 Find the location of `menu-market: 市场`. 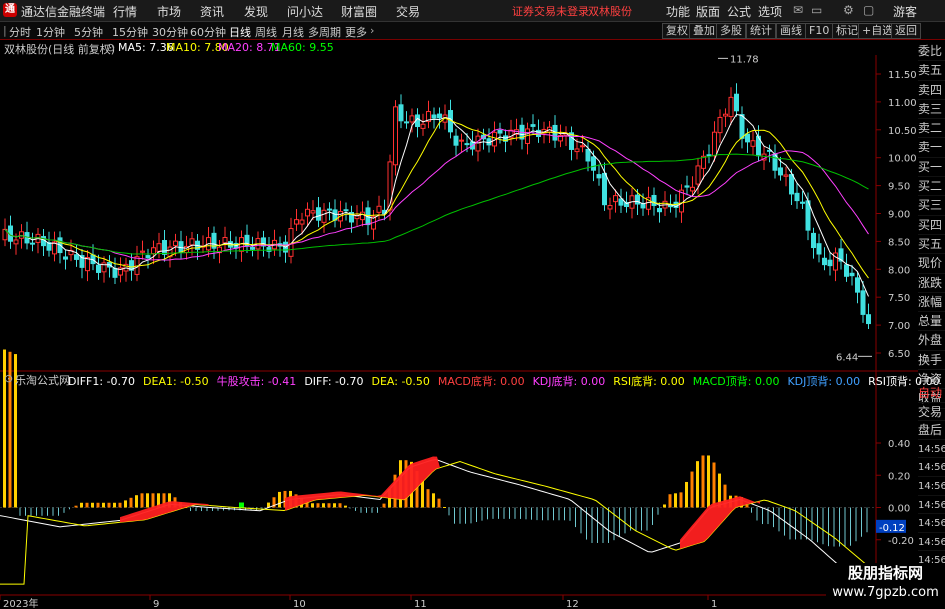

menu-market: 市场 is located at coordinates (169, 11).